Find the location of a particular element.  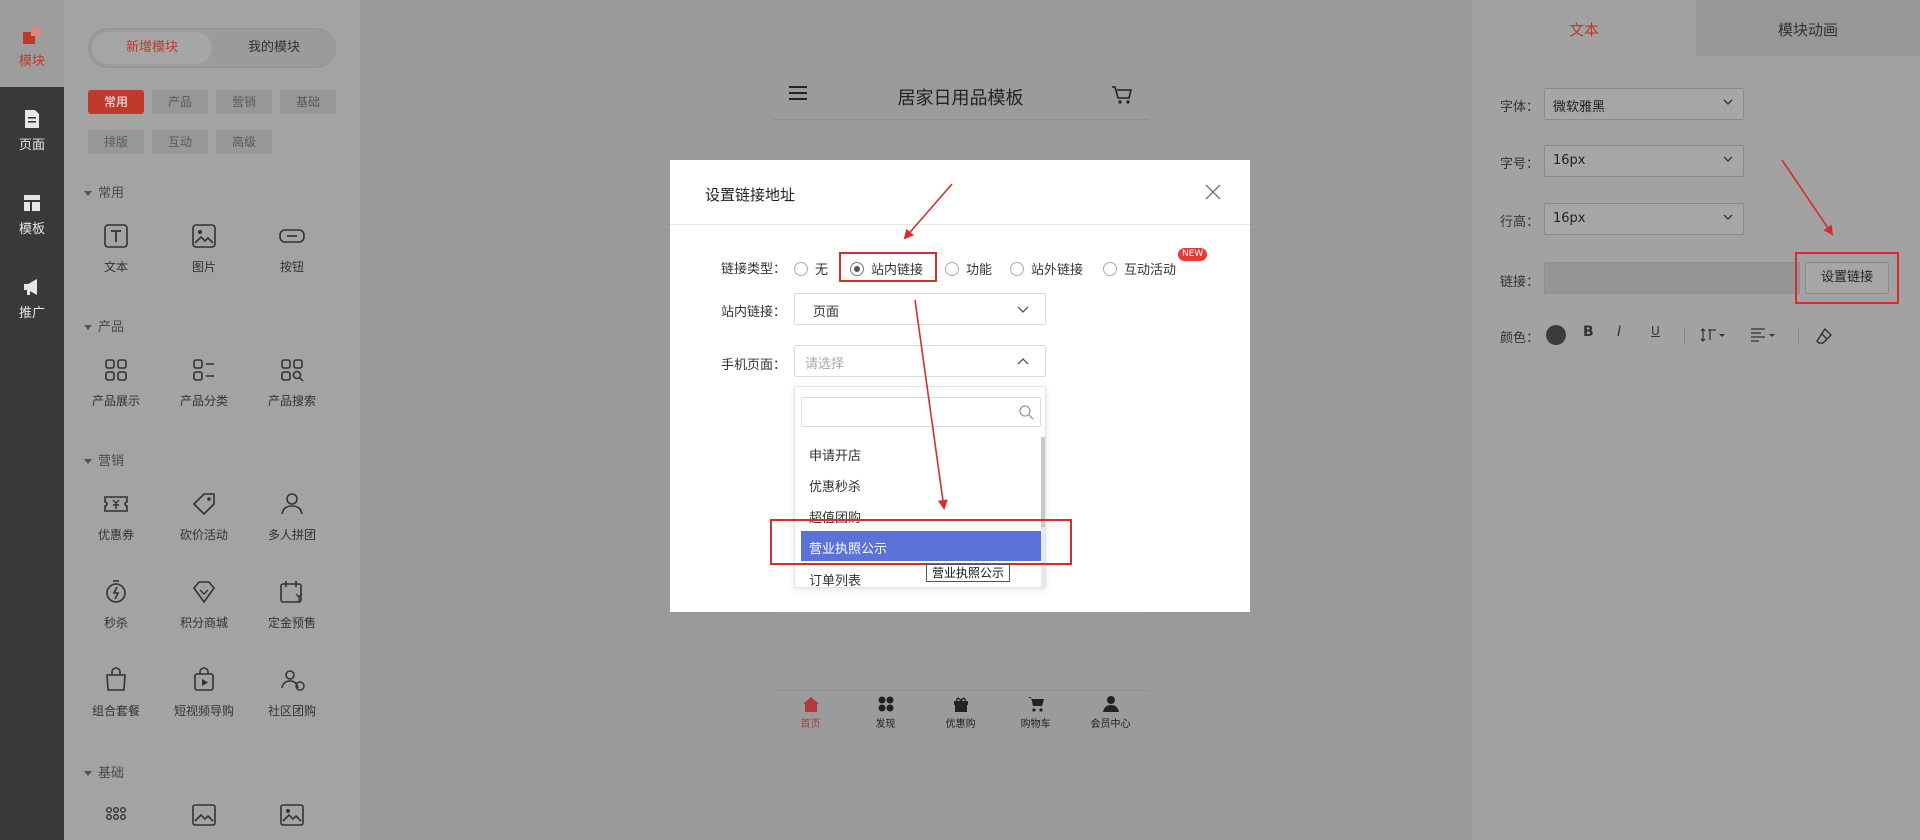

module-product-search: 产品搜索 is located at coordinates (292, 382).